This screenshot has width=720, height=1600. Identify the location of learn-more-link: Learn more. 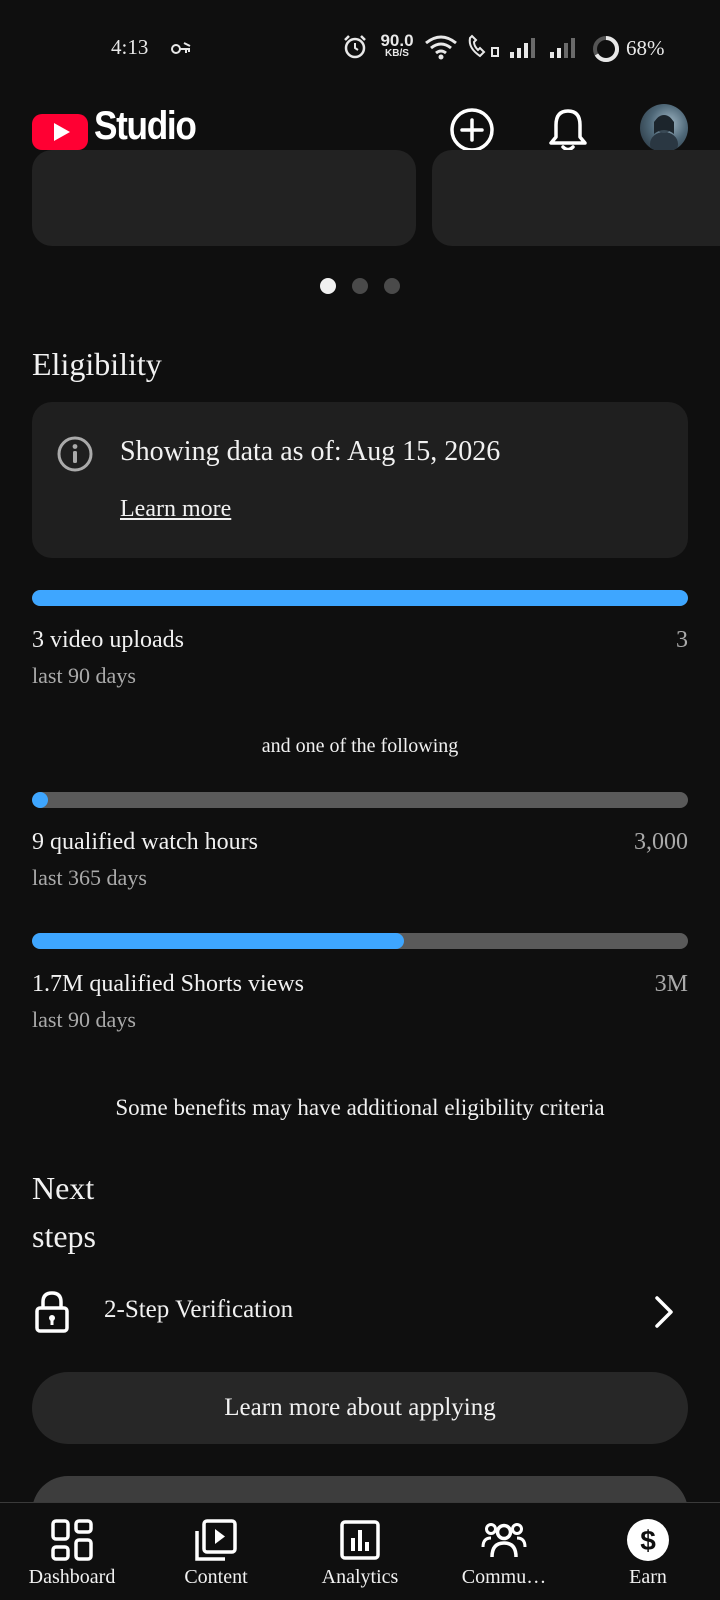
(175, 509).